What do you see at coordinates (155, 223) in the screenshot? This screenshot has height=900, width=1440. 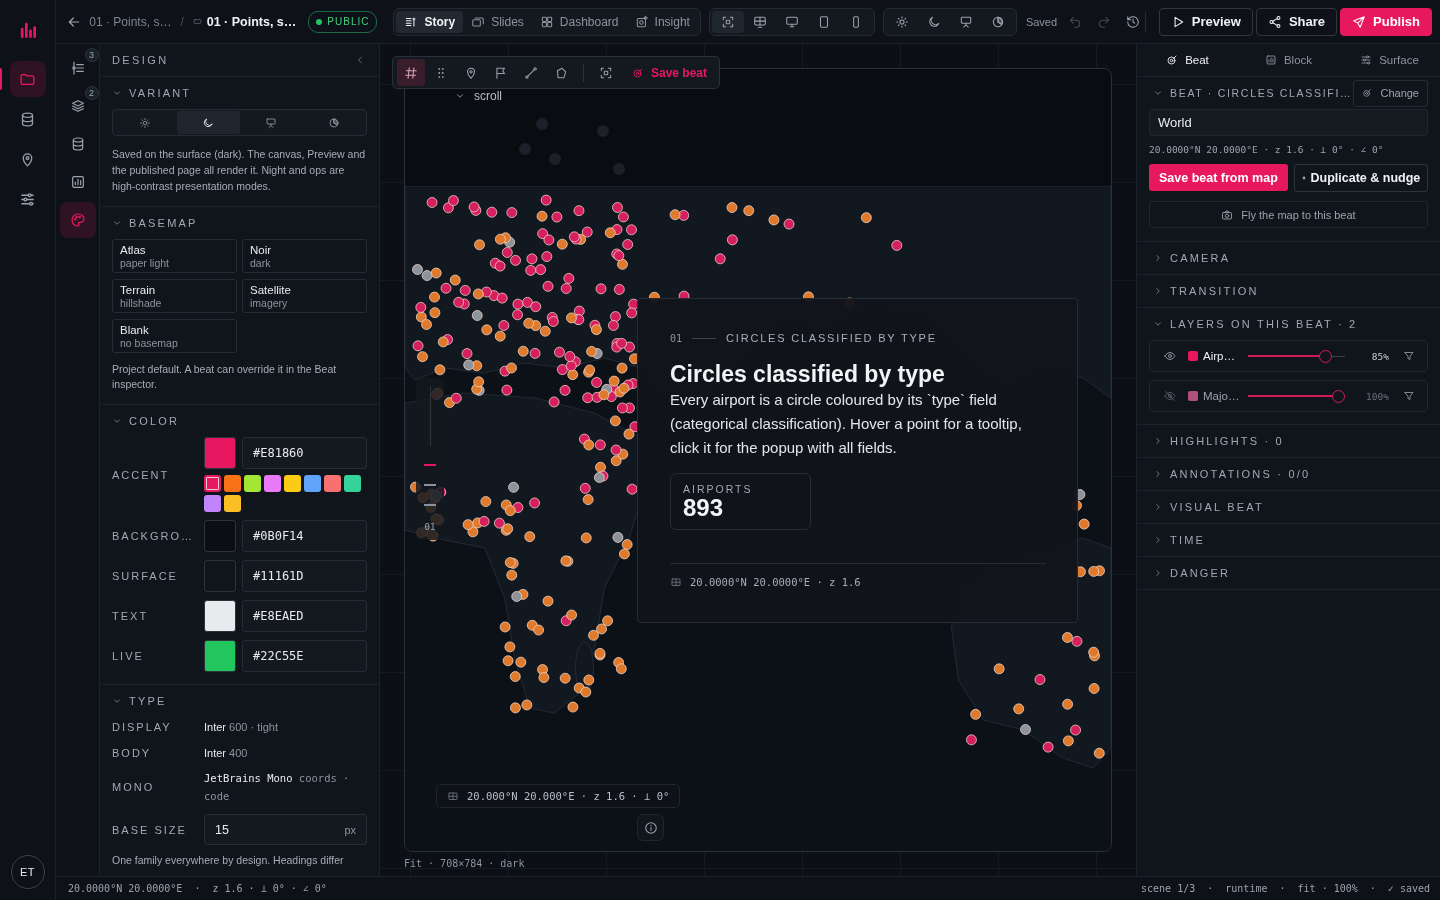 I see `section-header: BASEMAP` at bounding box center [155, 223].